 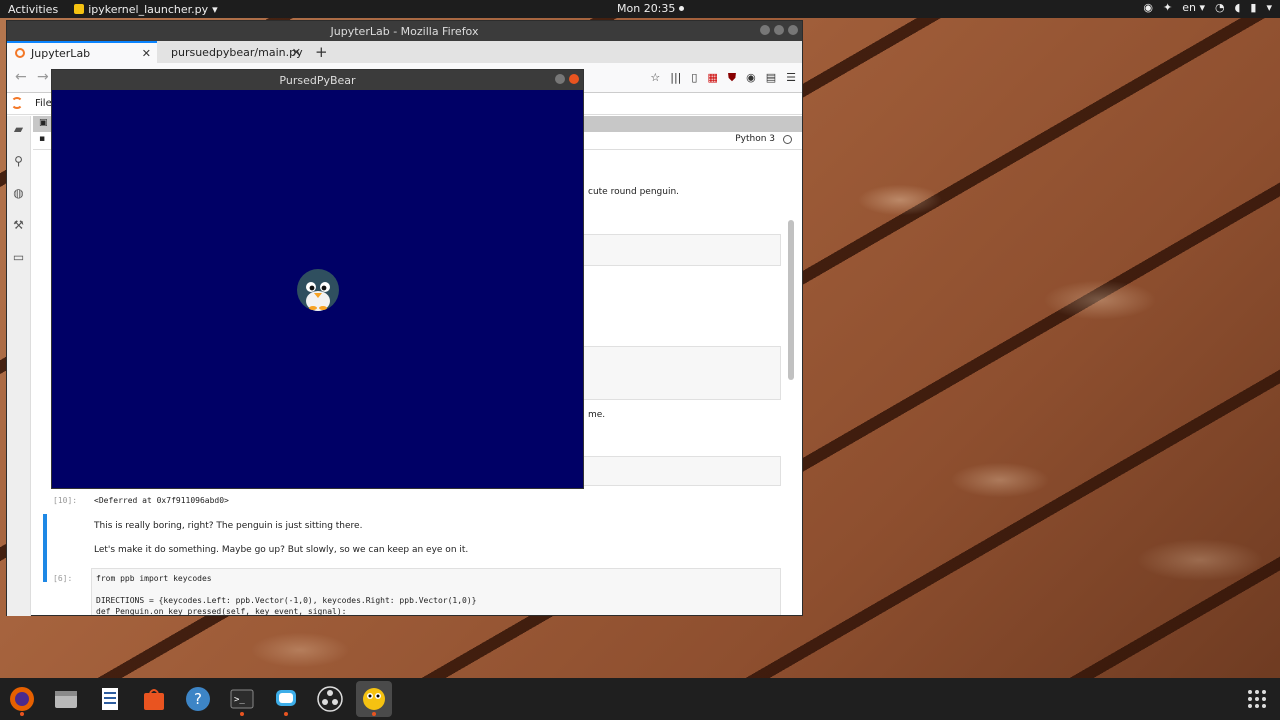 I want to click on dock-files, so click(x=66, y=699).